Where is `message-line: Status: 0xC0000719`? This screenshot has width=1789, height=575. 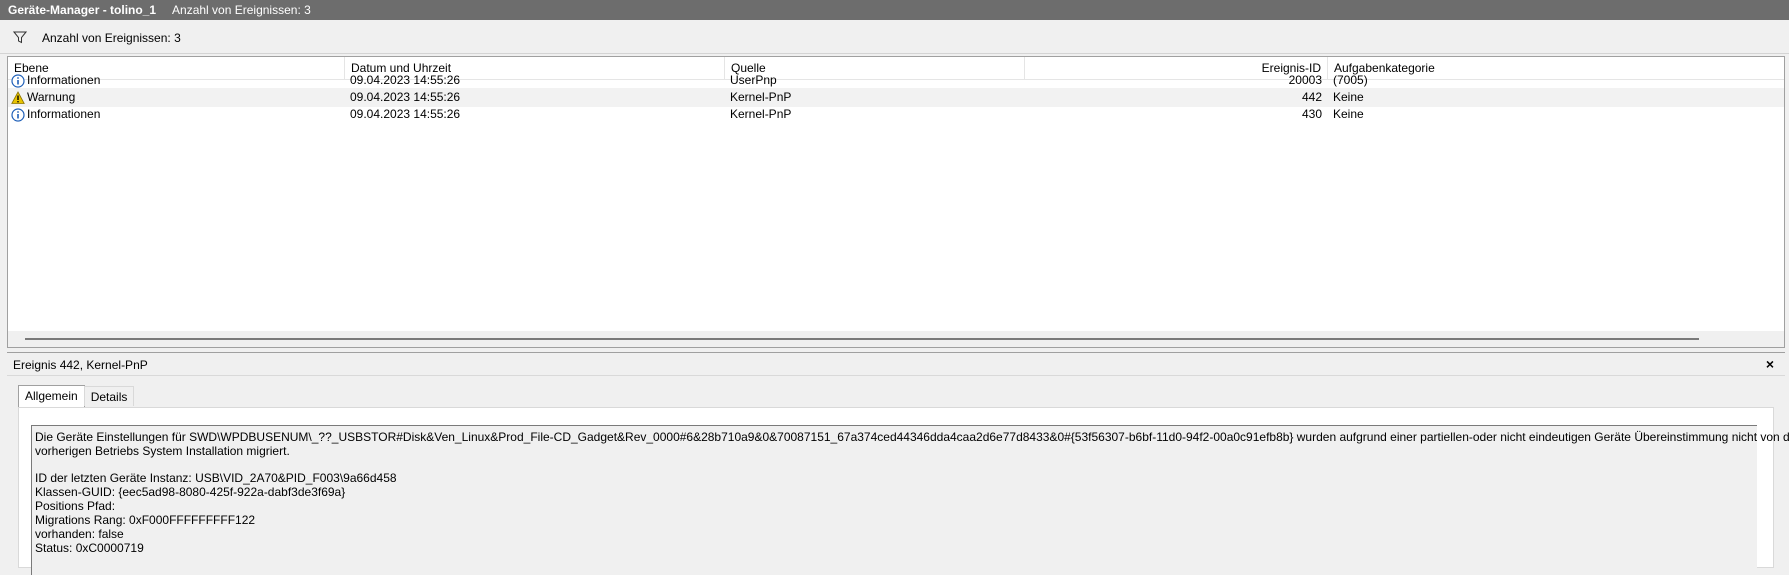
message-line: Status: 0xC0000719 is located at coordinates (89, 548).